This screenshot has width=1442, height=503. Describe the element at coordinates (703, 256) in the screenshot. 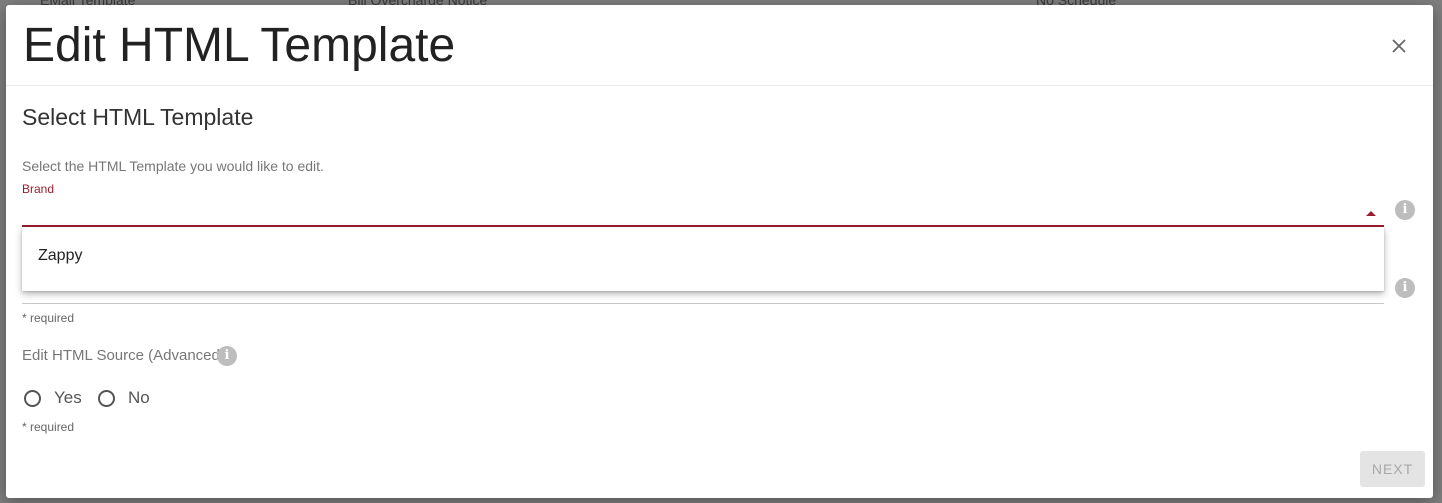

I see `brand-option-zappy: Zappy` at that location.